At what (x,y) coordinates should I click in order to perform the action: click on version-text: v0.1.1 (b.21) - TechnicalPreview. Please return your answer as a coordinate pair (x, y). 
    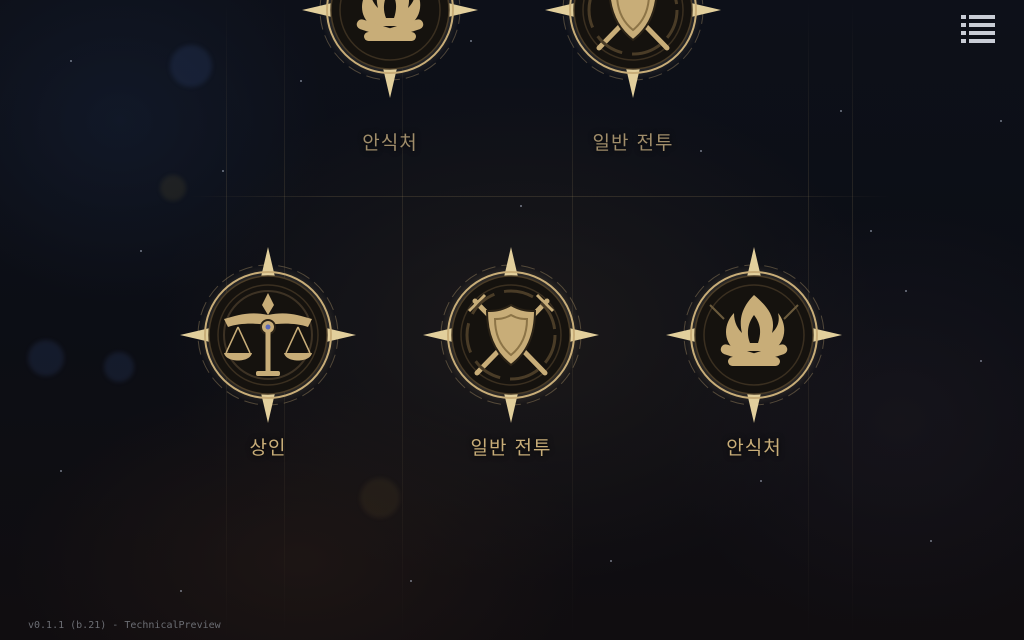
    Looking at the image, I should click on (124, 625).